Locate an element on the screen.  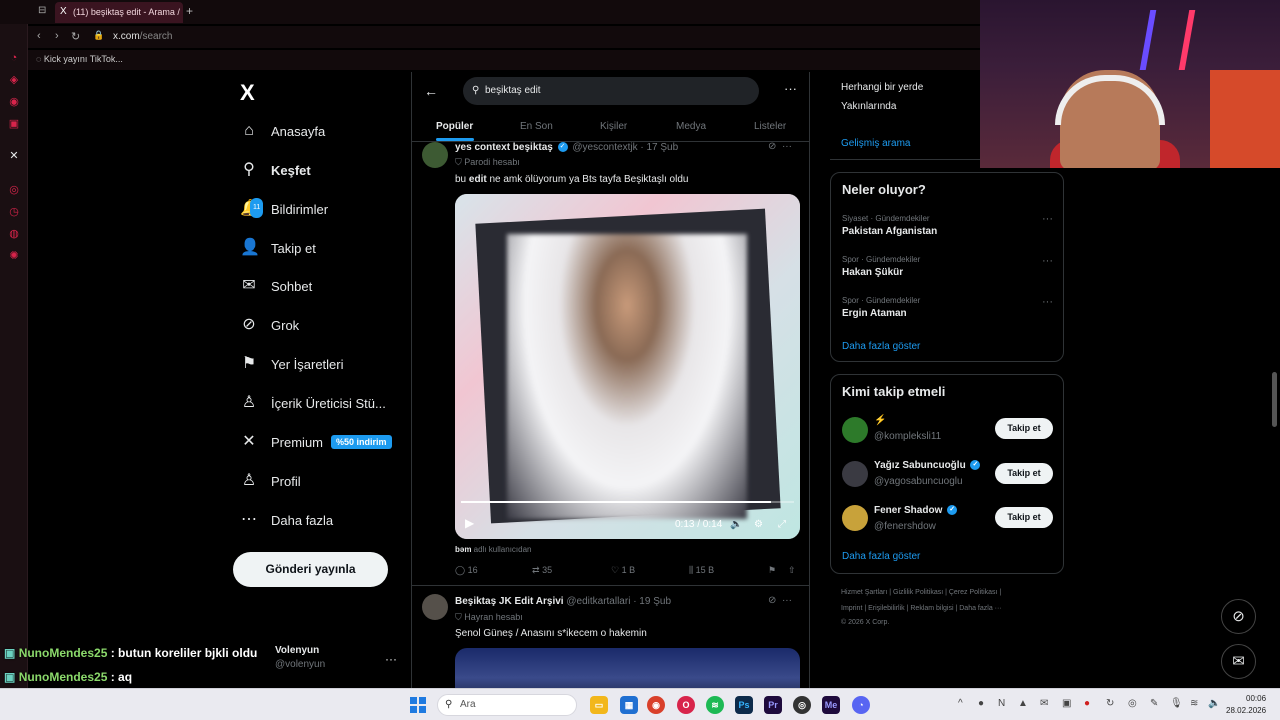
tray-steam-icon: ◎ is located at coordinates (1132, 703).